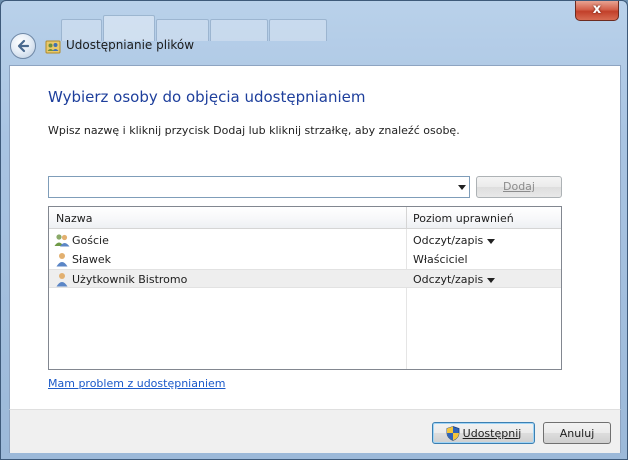 The height and width of the screenshot is (460, 628). I want to click on name-input, so click(249, 187).